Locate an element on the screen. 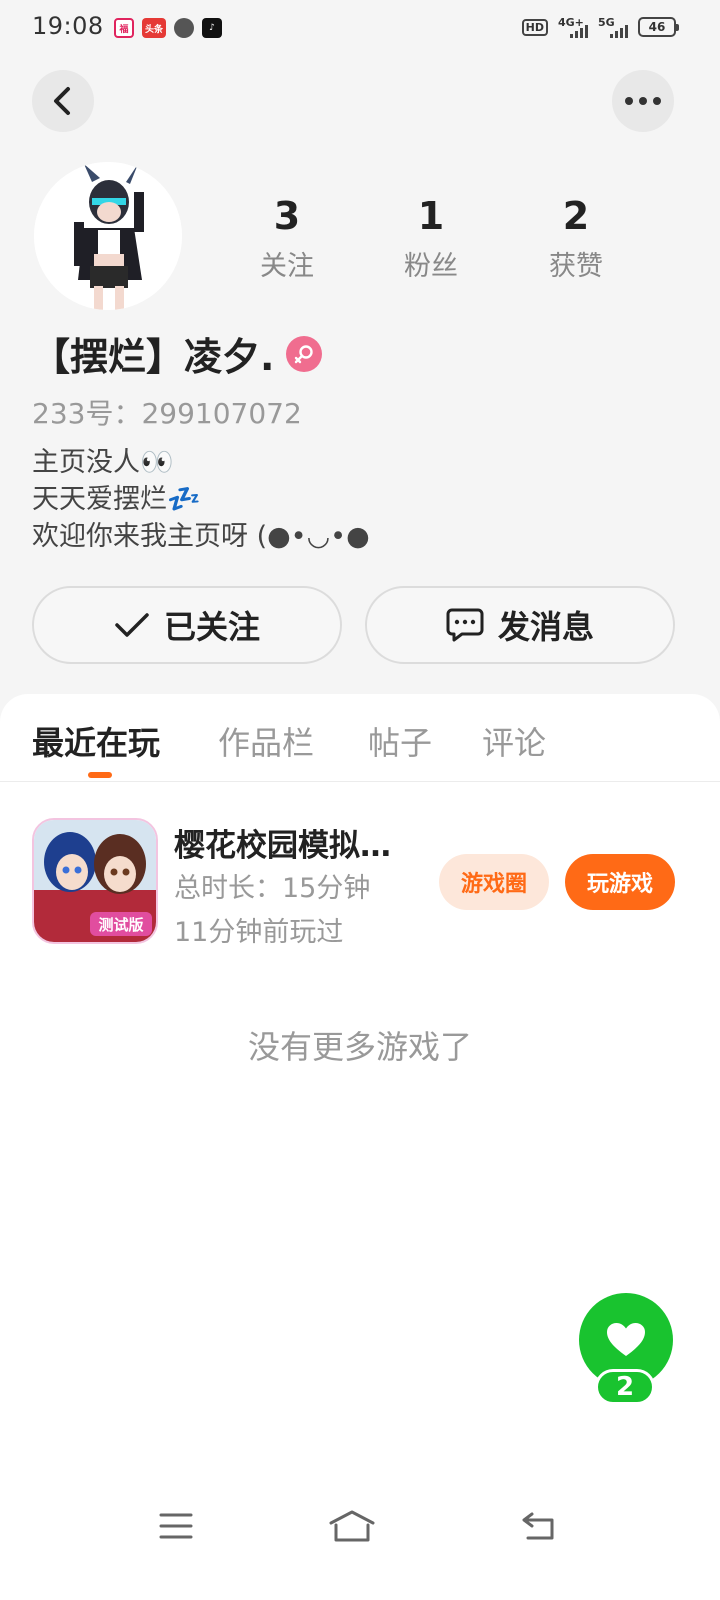 This screenshot has width=720, height=1600. tab-recently-played: 最近在玩 is located at coordinates (96, 741).